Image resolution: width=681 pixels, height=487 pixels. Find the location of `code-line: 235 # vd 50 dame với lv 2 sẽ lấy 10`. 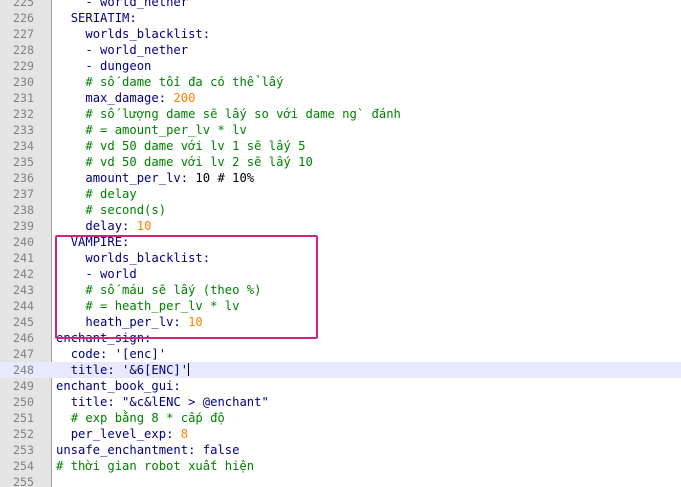

code-line: 235 # vd 50 dame với lv 2 sẽ lấy 10 is located at coordinates (340, 162).